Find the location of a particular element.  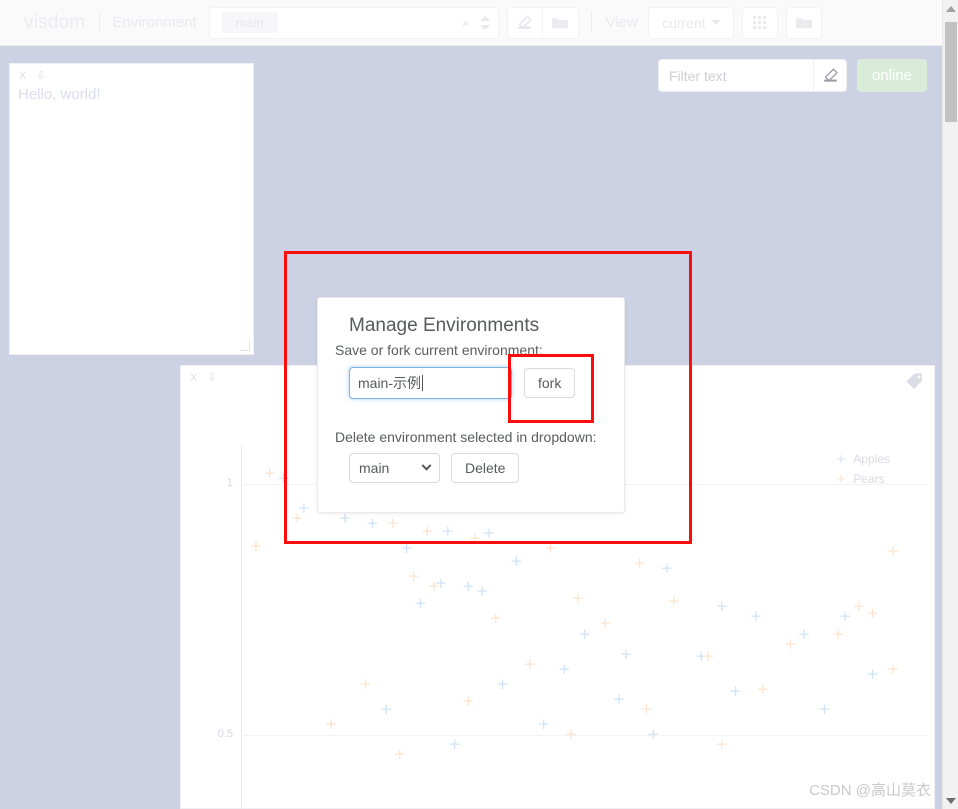

legend-item: + Pears is located at coordinates (863, 479).